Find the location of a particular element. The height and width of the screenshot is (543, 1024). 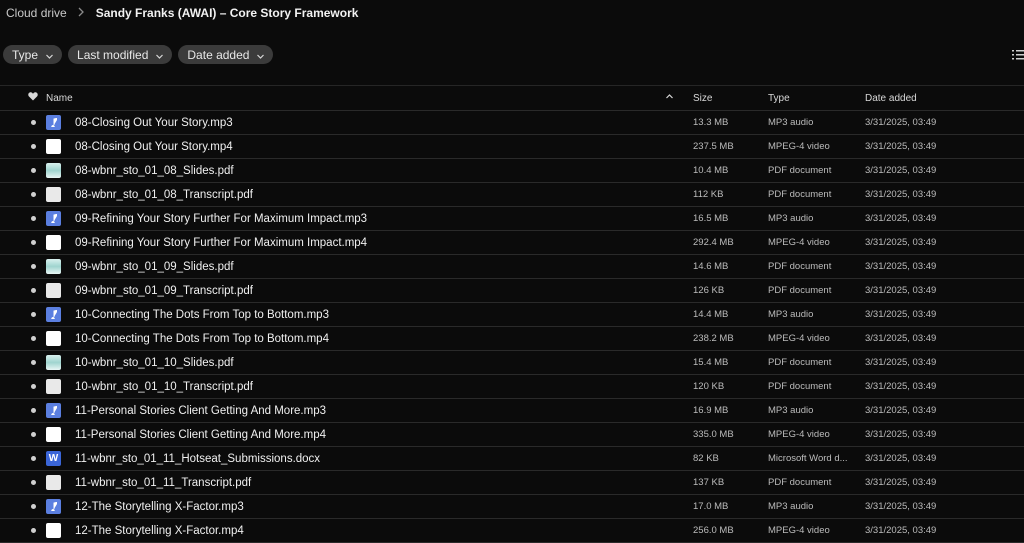

column-header-type: Type is located at coordinates (813, 98).